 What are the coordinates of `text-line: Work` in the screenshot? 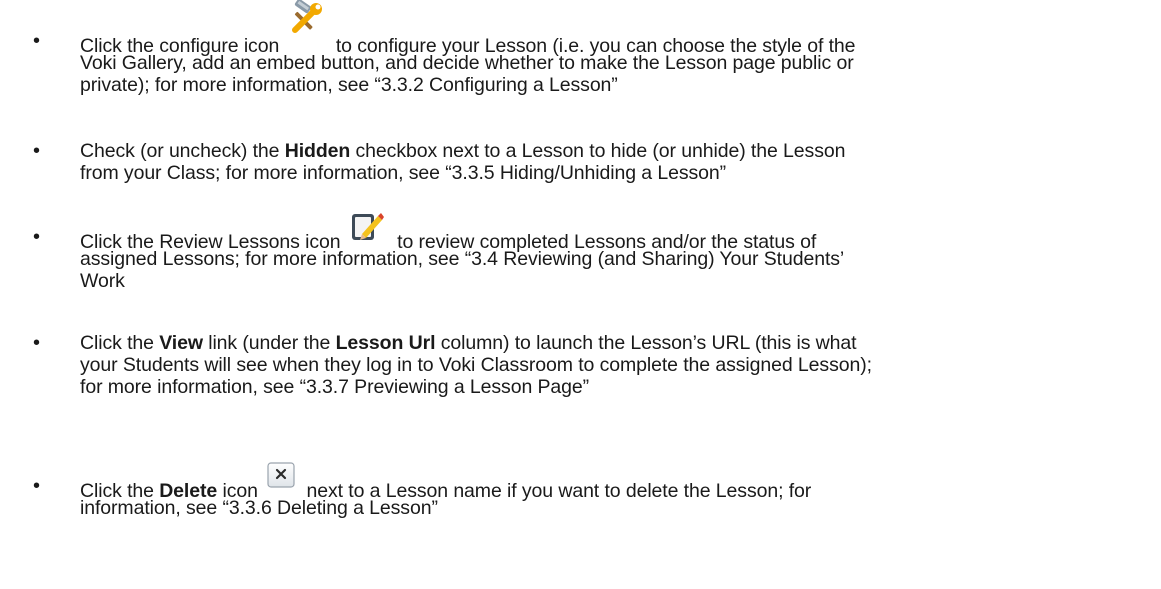 It's located at (102, 281).